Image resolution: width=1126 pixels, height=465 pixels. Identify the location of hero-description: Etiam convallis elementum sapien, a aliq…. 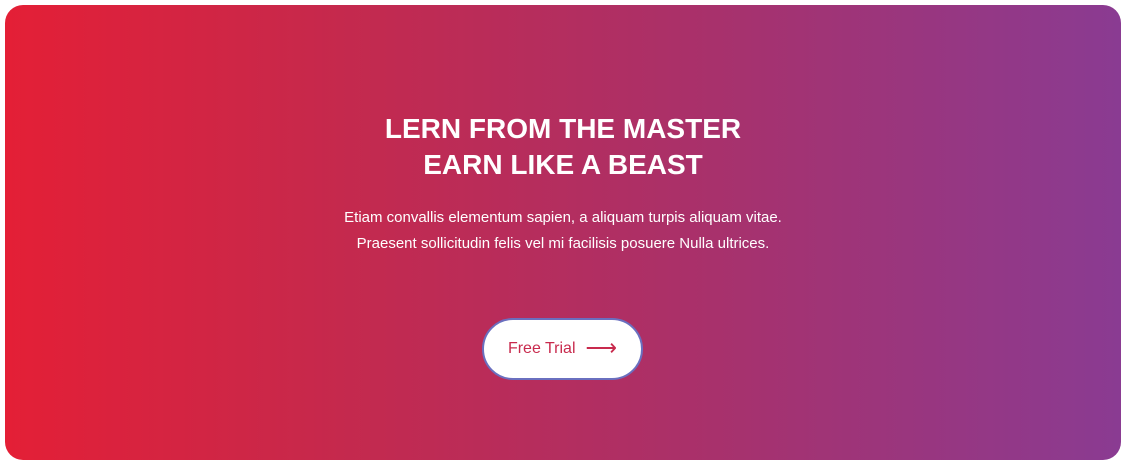
(563, 231).